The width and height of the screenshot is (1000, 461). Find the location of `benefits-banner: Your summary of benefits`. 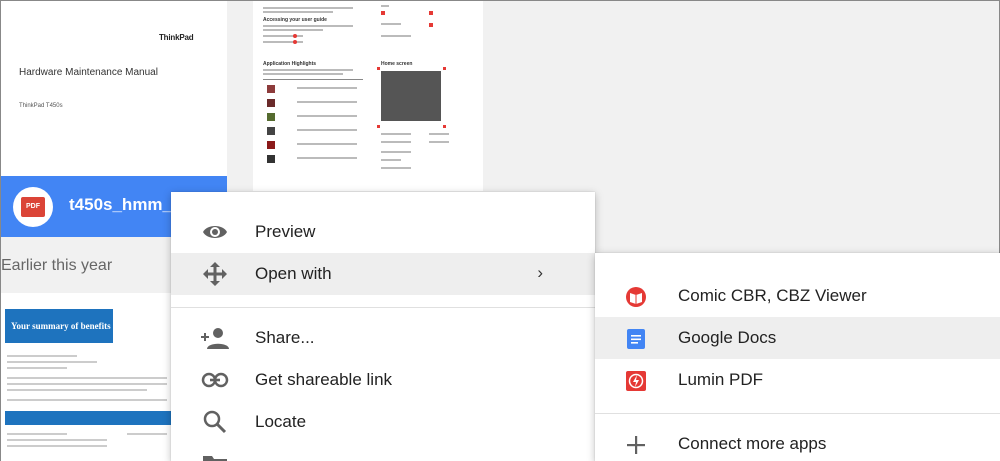

benefits-banner: Your summary of benefits is located at coordinates (59, 326).